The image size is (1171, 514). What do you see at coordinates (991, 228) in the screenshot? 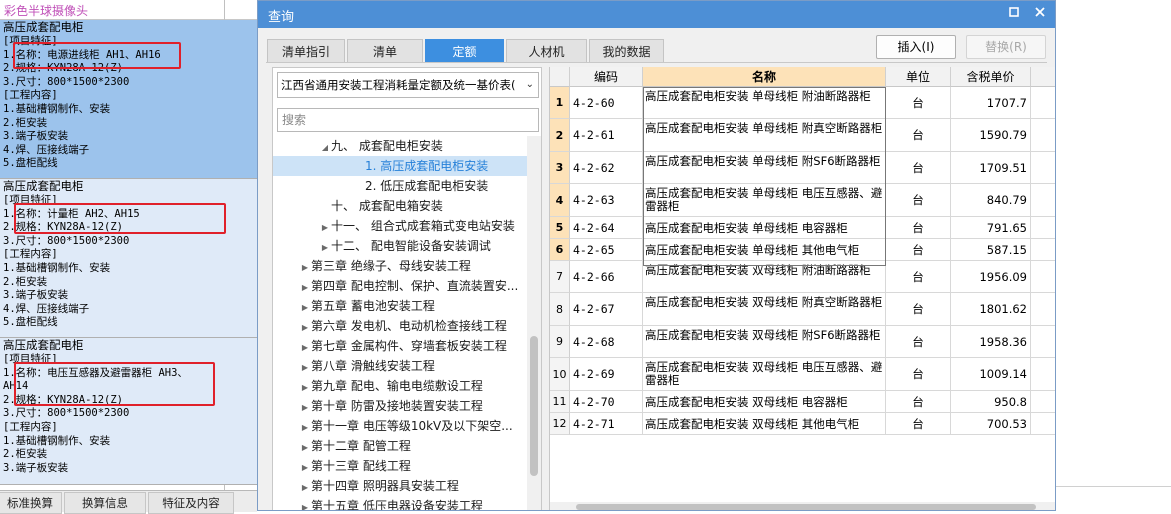
I see `cell-price: 791.65` at bounding box center [991, 228].